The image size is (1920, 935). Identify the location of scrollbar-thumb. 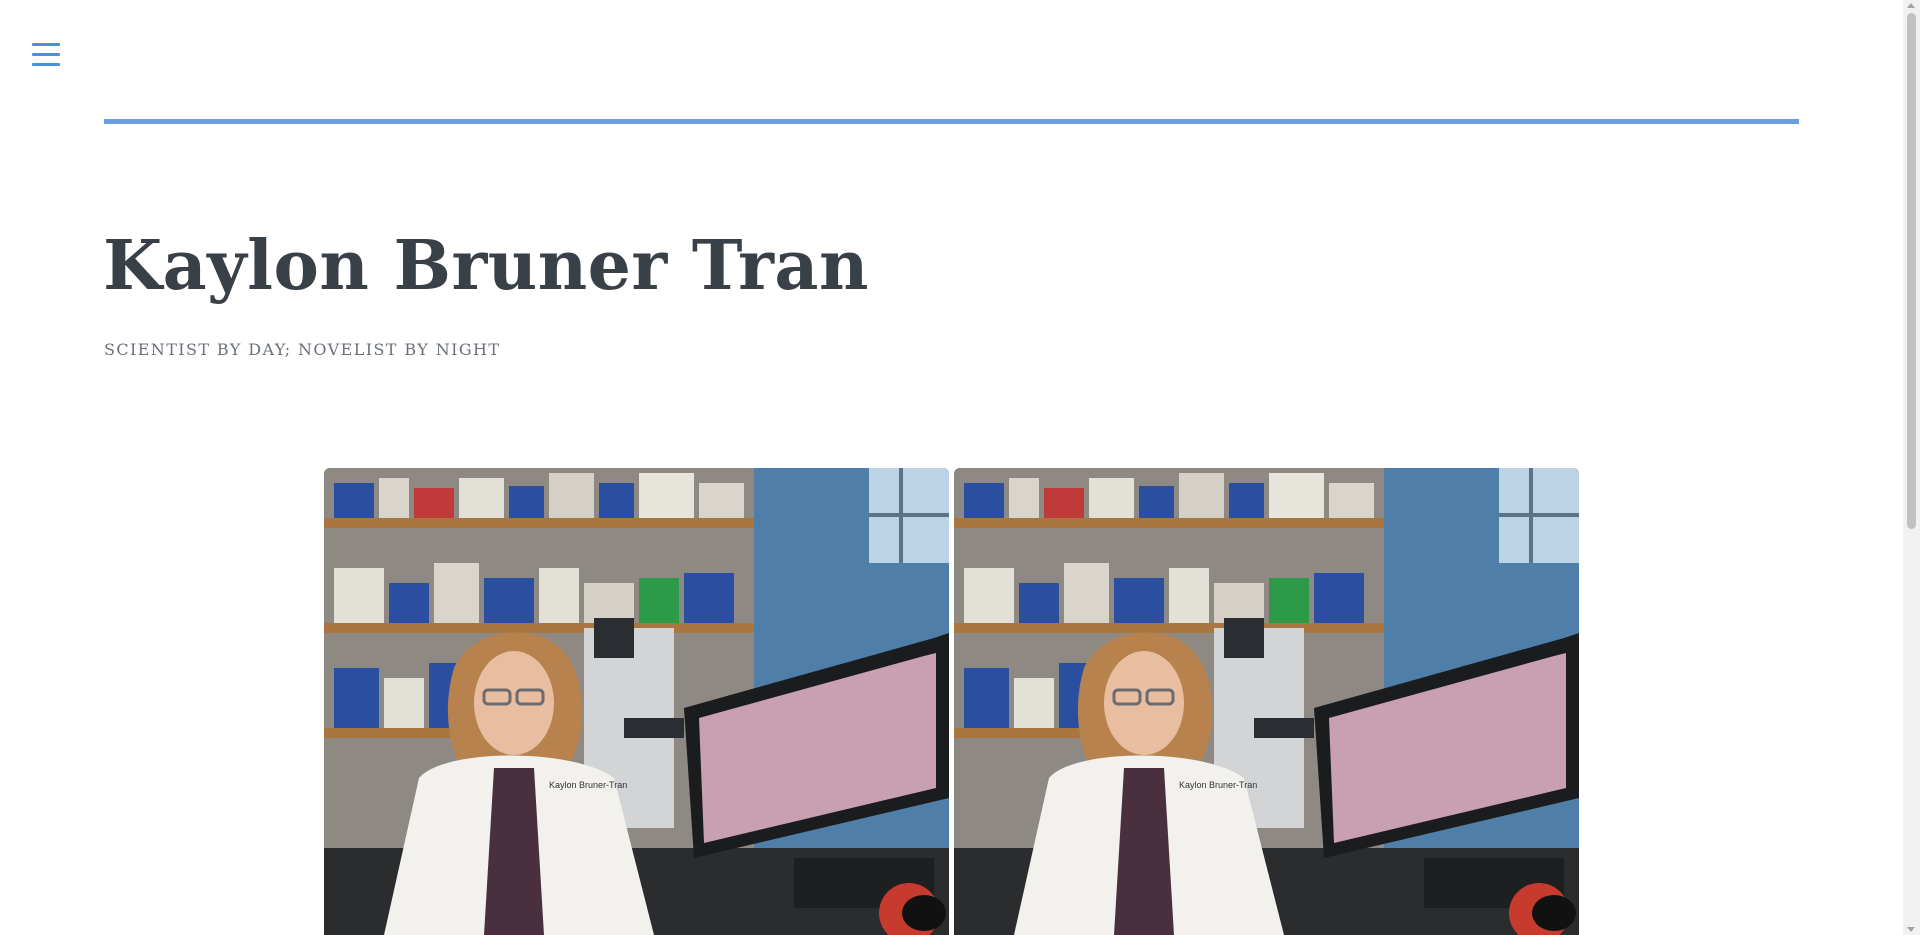
(1911, 271).